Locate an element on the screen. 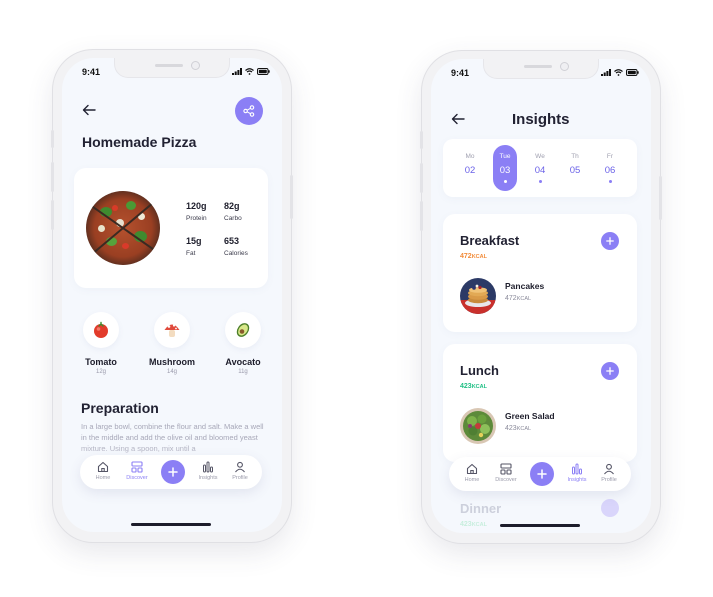 Image resolution: width=713 pixels, height=597 pixels. mute-switch is located at coordinates (52, 139).